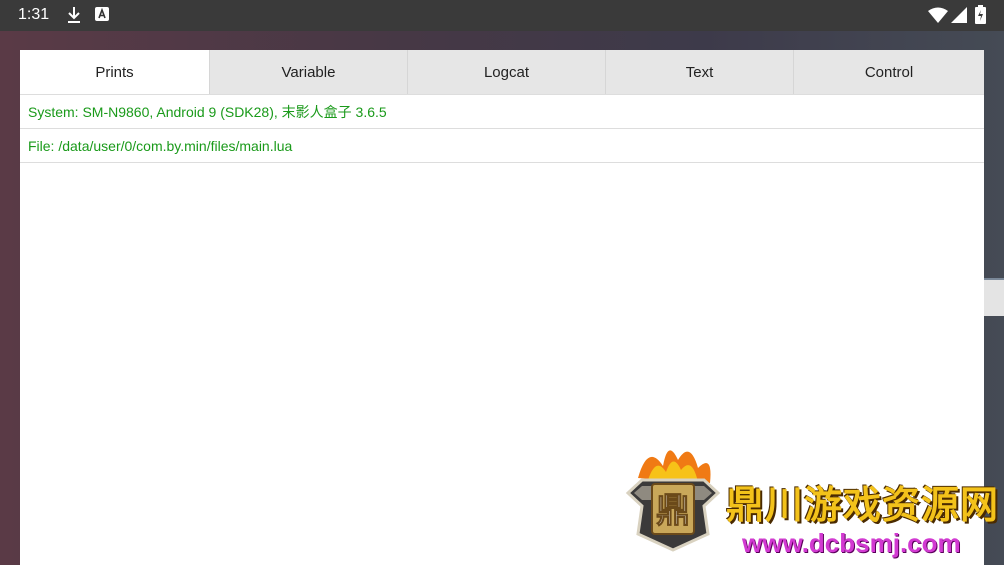  What do you see at coordinates (102, 16) in the screenshot?
I see `a-notification-icon` at bounding box center [102, 16].